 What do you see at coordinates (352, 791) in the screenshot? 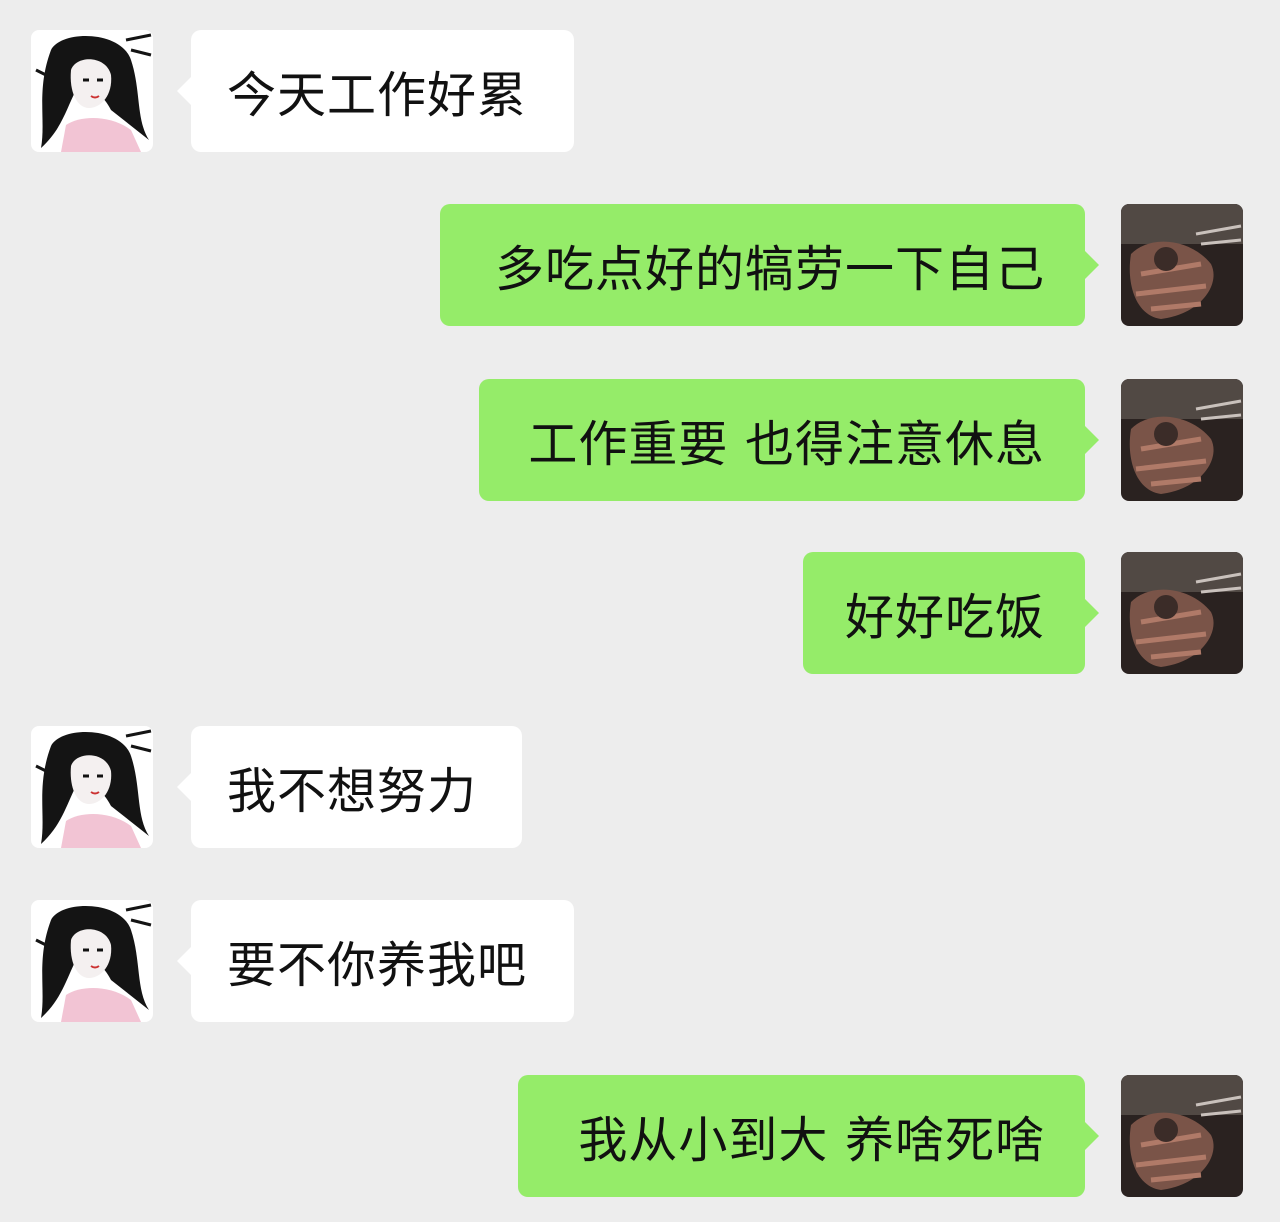
I see `message-text: 我不想努力` at bounding box center [352, 791].